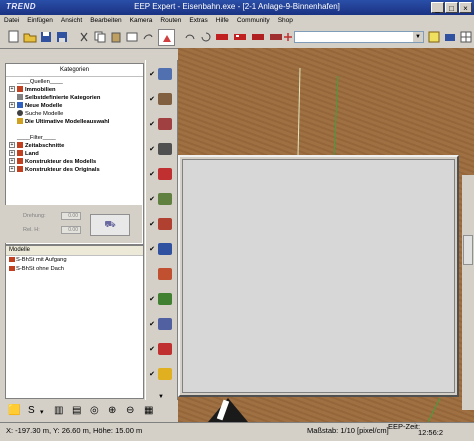 The height and width of the screenshot is (441, 474). What do you see at coordinates (239, 36) in the screenshot?
I see `train-icon` at bounding box center [239, 36].